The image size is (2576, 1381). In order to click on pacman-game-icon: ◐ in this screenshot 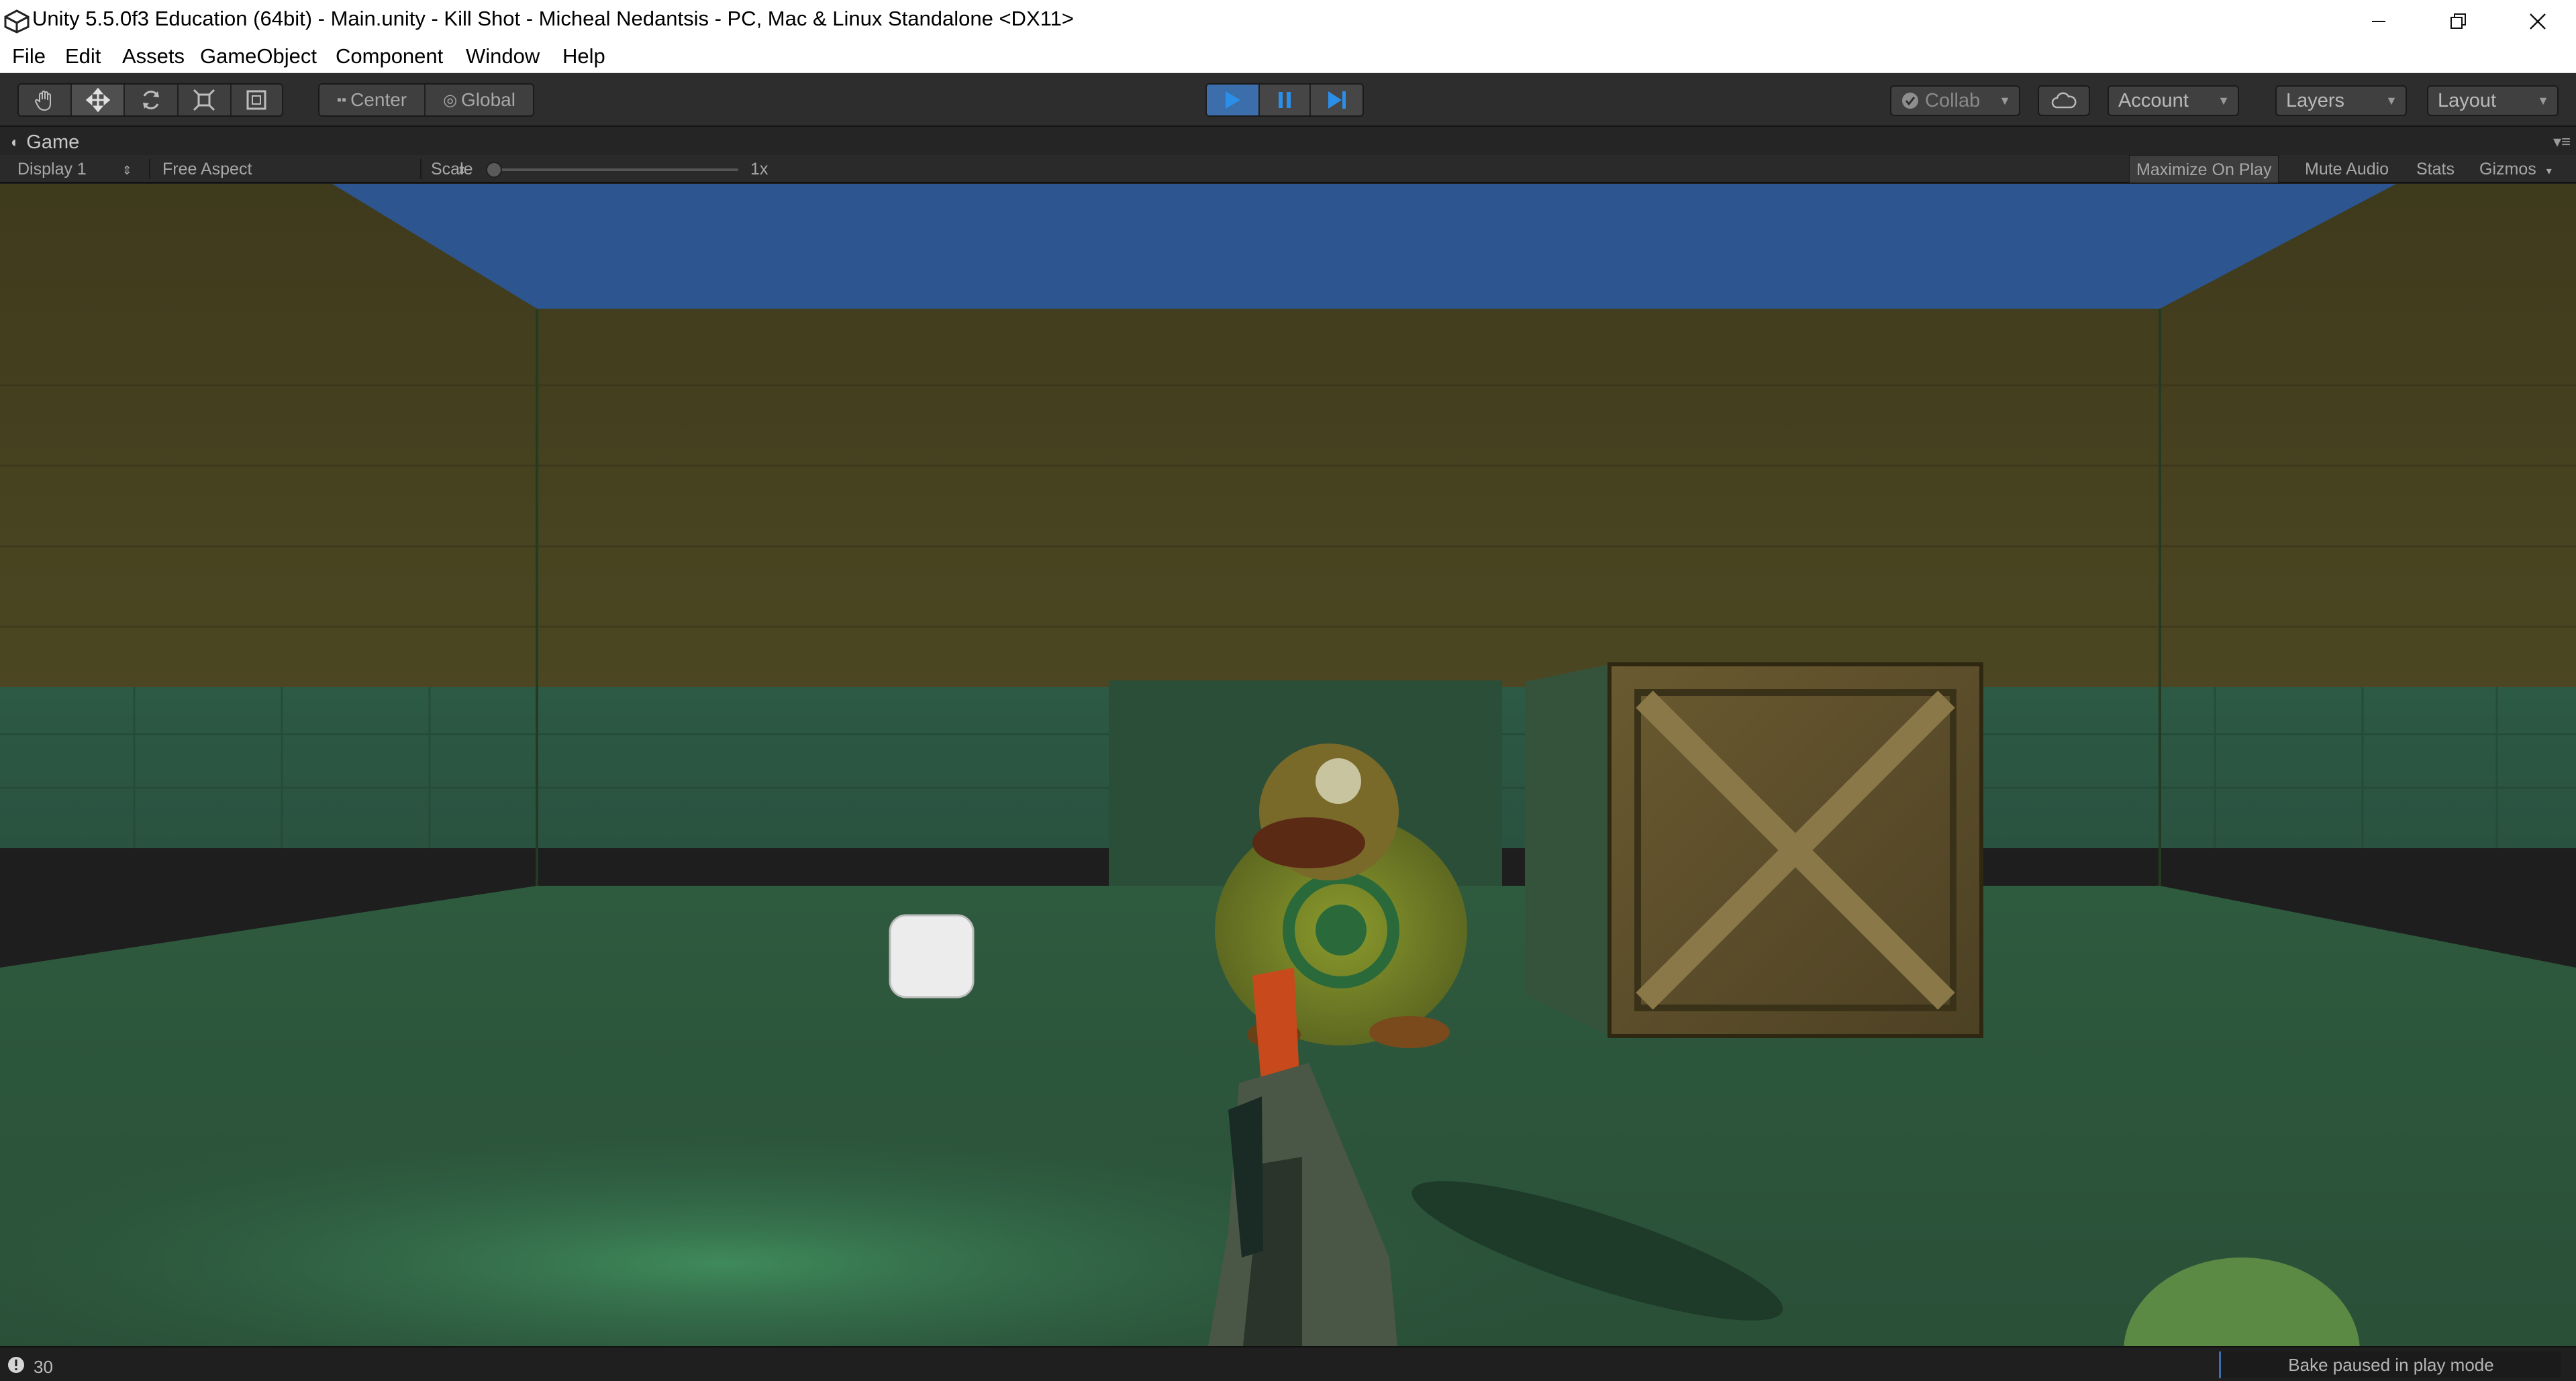, I will do `click(15, 142)`.